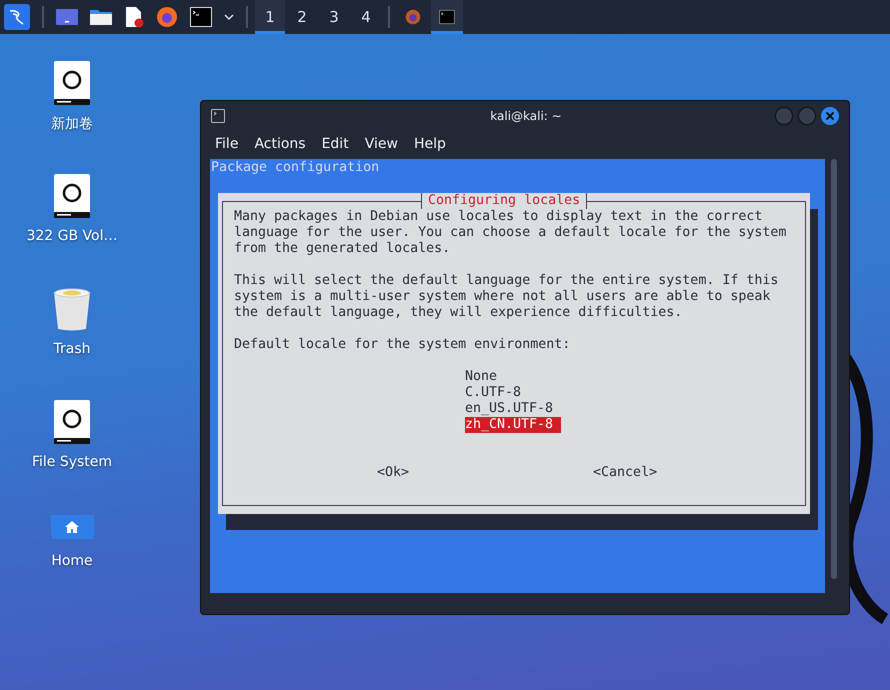 Image resolution: width=890 pixels, height=690 pixels. Describe the element at coordinates (302, 17) in the screenshot. I see `workspace-tab: 2` at that location.